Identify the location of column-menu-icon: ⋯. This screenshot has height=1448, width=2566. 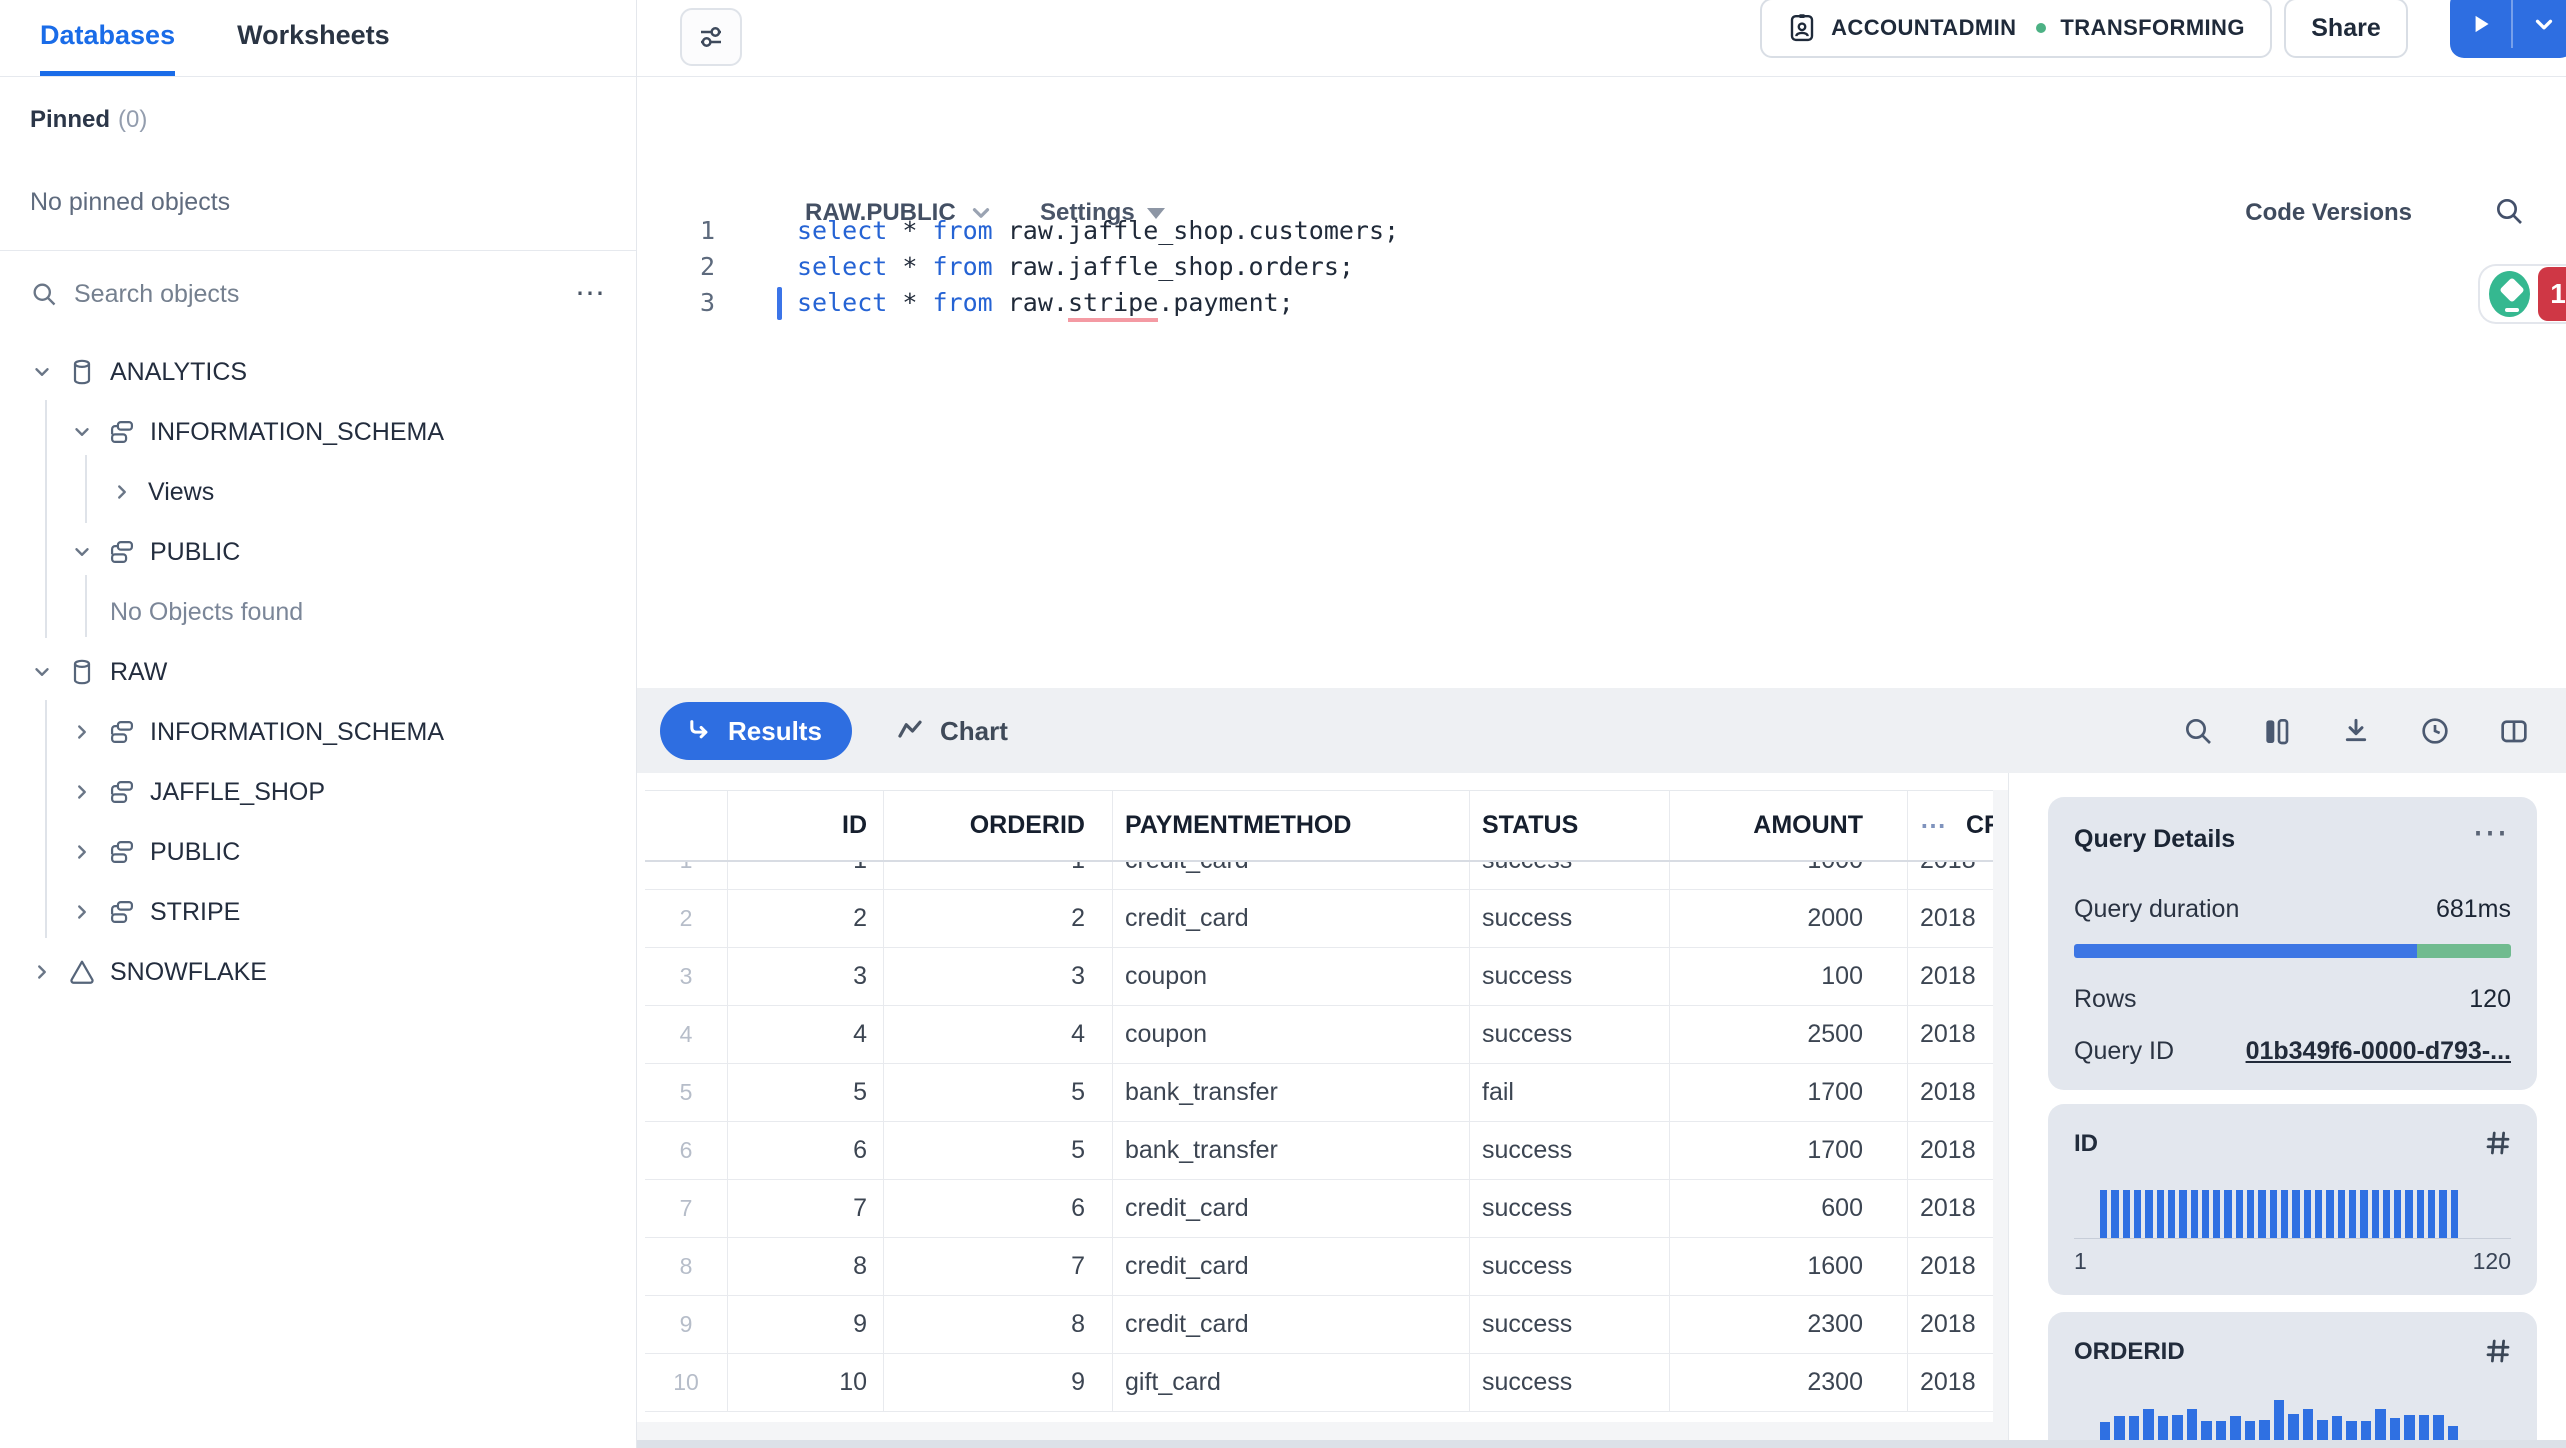
(1934, 825).